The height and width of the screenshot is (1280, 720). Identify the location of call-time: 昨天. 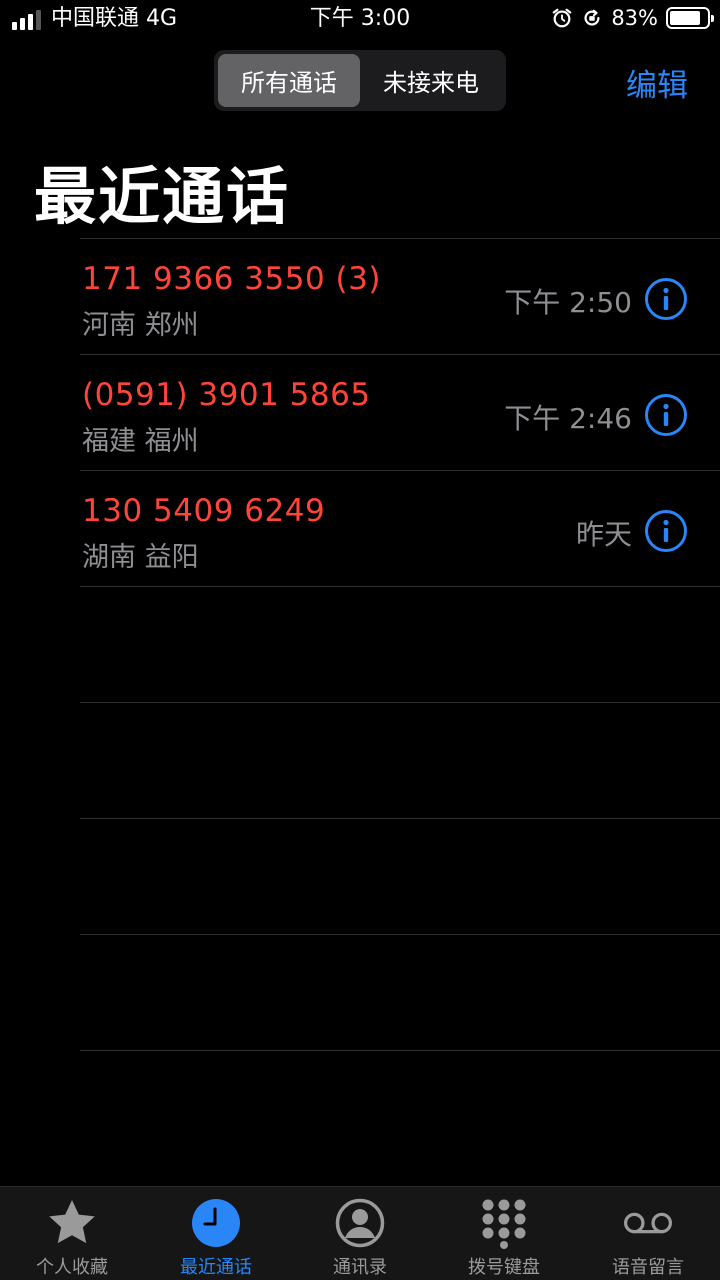
(603, 534).